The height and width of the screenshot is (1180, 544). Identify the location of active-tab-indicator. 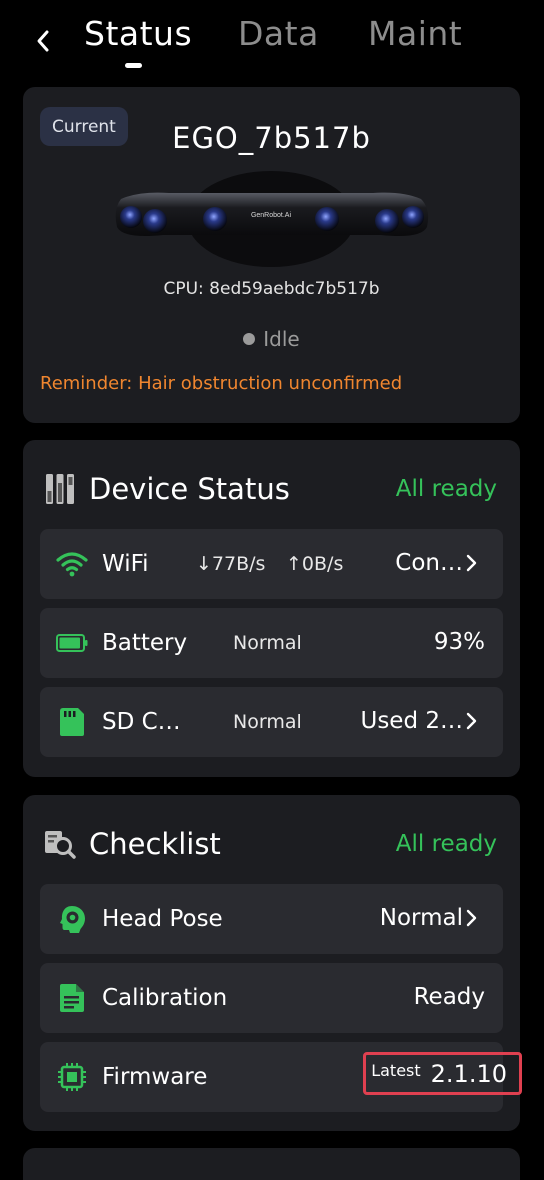
(133, 65).